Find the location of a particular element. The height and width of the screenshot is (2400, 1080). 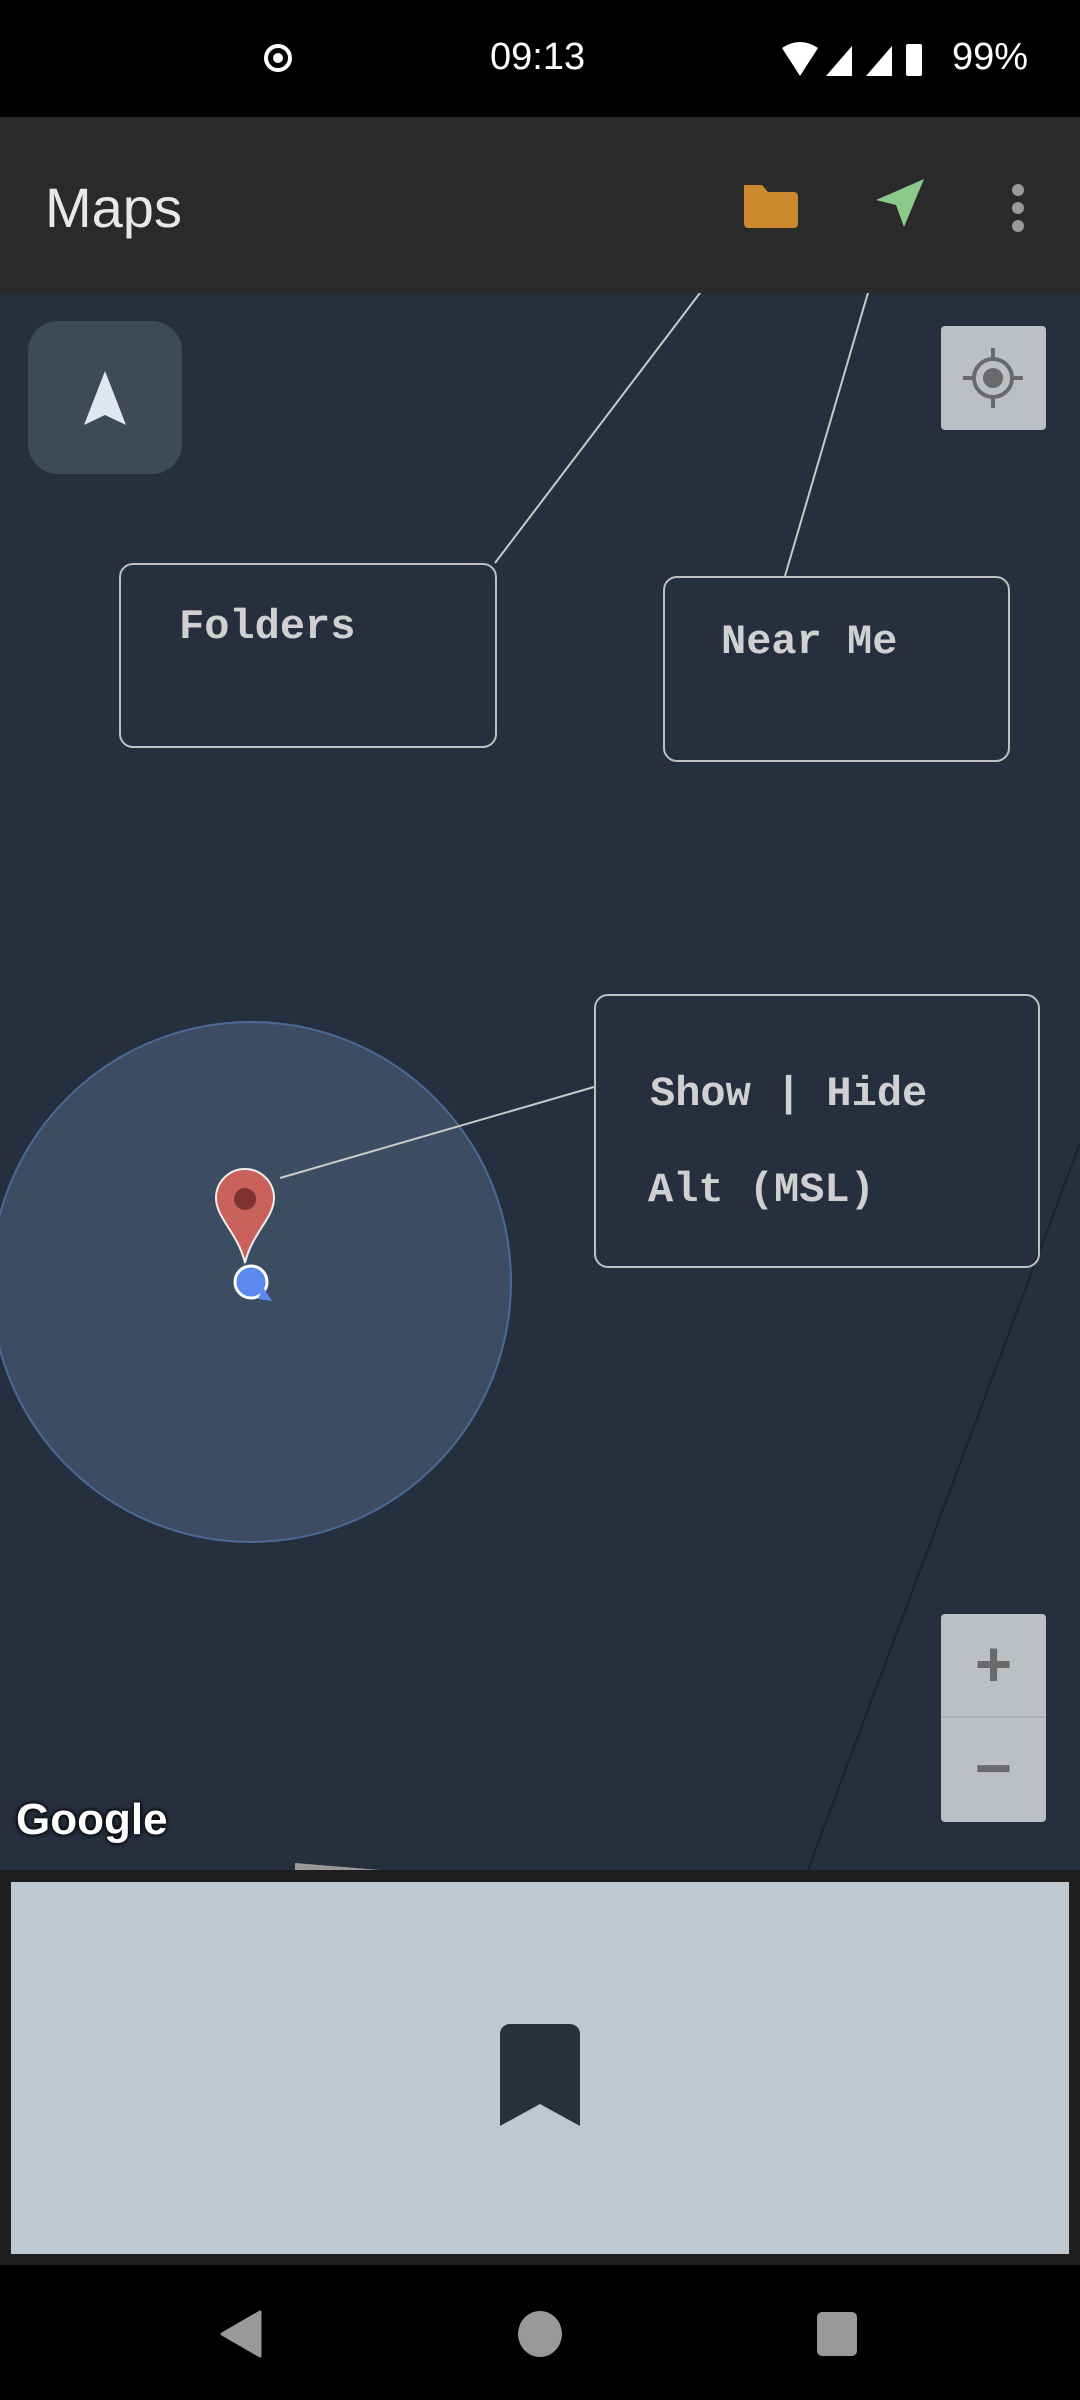

zoom-in-button: + is located at coordinates (993, 1666).